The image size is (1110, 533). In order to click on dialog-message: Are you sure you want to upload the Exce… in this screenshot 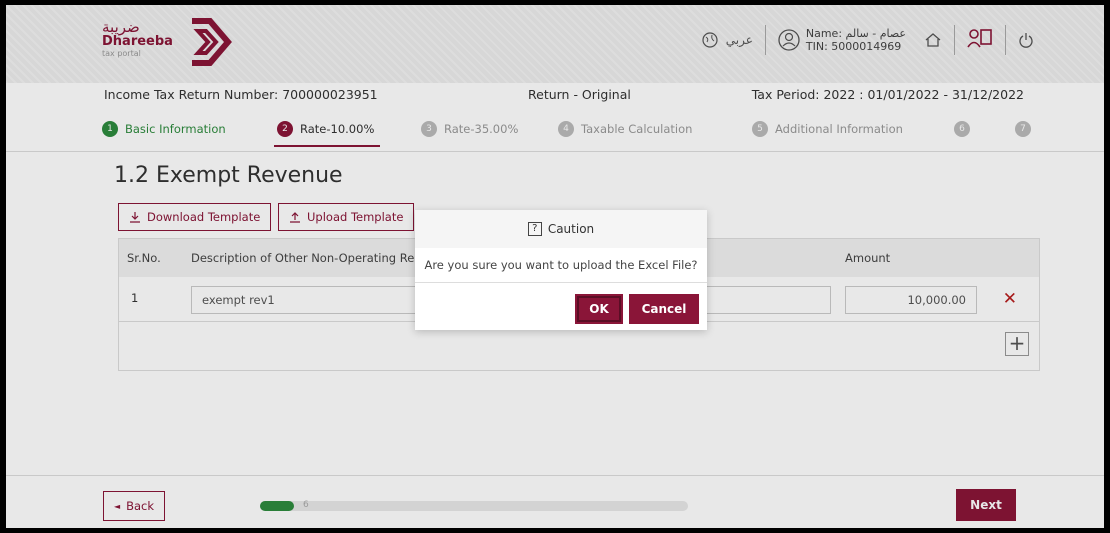, I will do `click(561, 265)`.